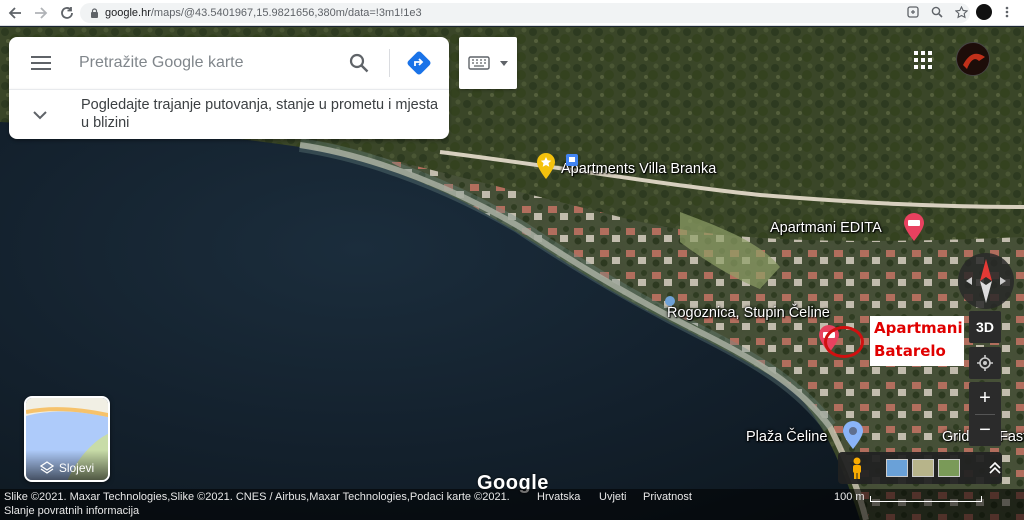 The width and height of the screenshot is (1024, 520). Describe the element at coordinates (46, 467) in the screenshot. I see `layers-icon` at that location.